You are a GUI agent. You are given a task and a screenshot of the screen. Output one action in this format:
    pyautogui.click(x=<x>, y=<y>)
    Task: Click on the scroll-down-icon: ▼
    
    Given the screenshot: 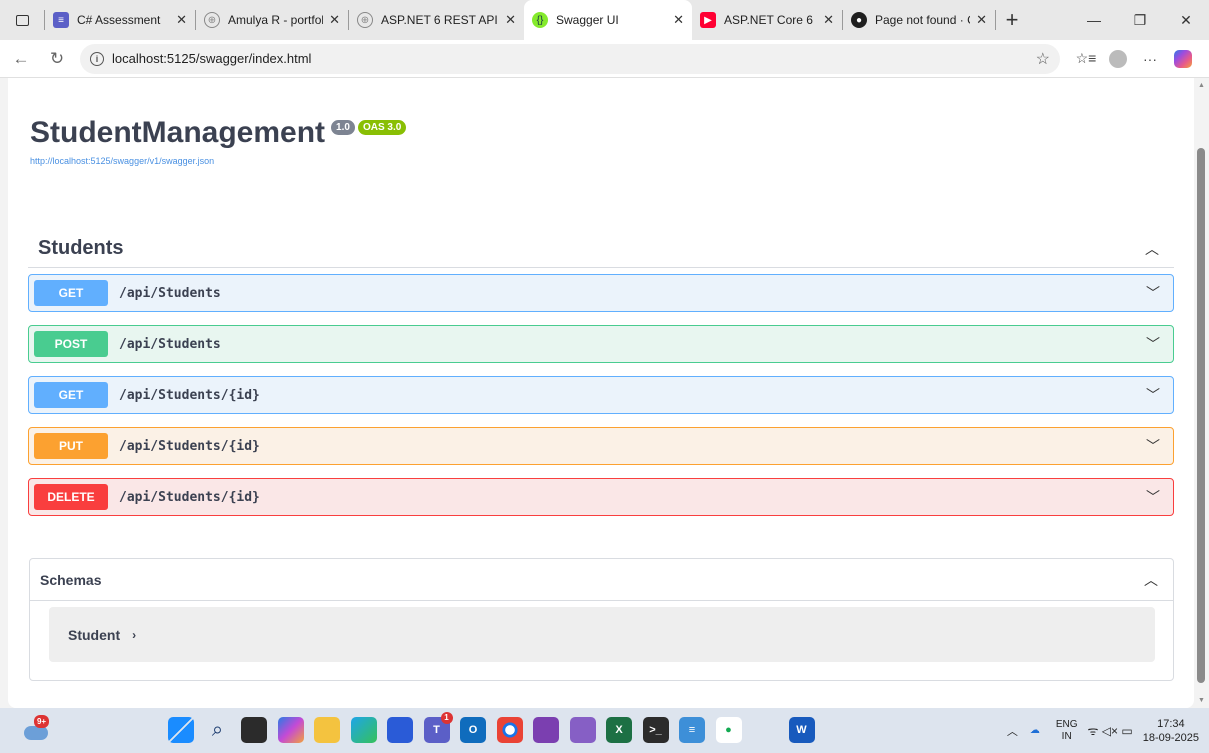 What is the action you would take?
    pyautogui.click(x=1201, y=700)
    